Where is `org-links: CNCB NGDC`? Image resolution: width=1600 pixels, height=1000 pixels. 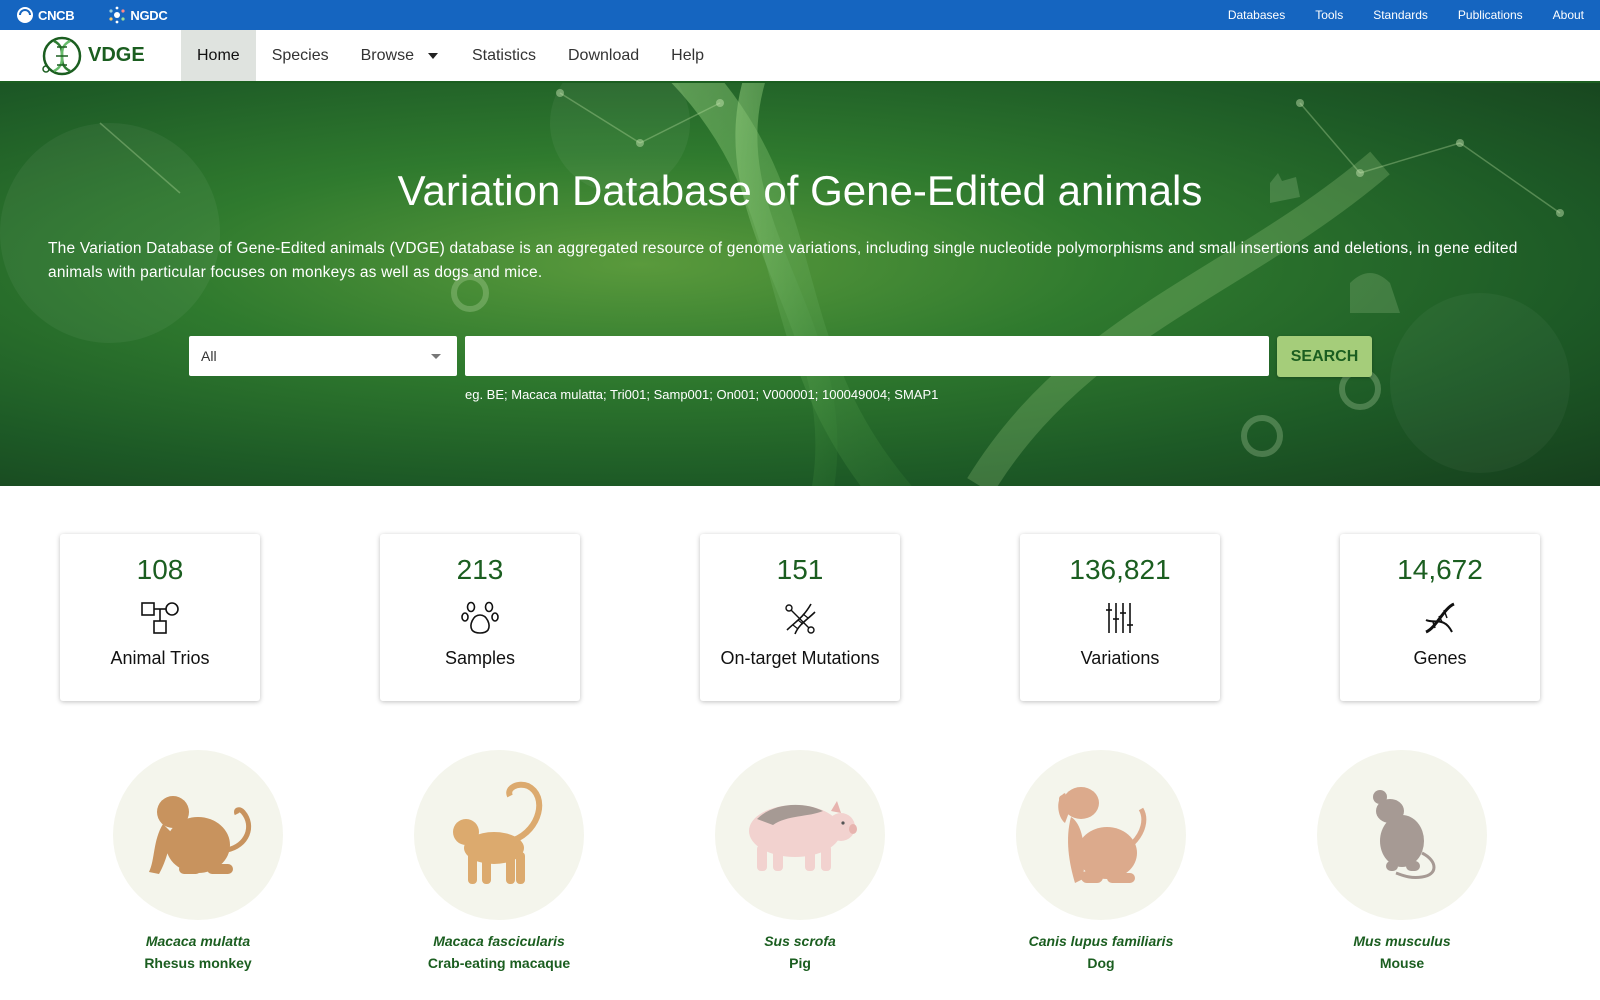
org-links: CNCB NGDC is located at coordinates (92, 15).